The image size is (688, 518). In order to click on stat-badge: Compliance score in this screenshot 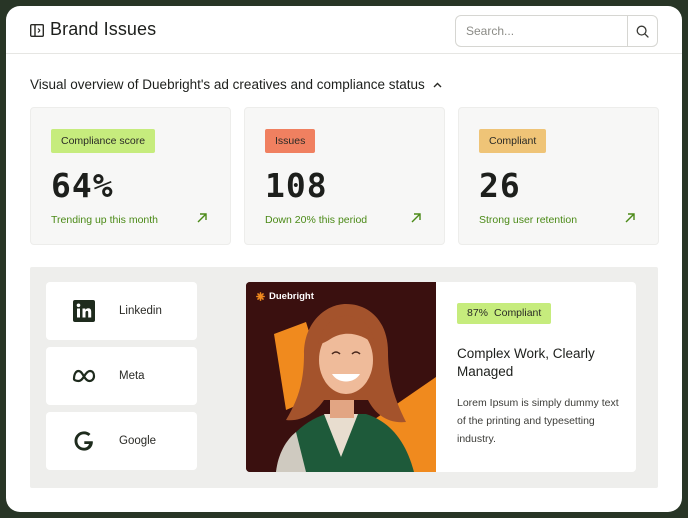, I will do `click(103, 141)`.